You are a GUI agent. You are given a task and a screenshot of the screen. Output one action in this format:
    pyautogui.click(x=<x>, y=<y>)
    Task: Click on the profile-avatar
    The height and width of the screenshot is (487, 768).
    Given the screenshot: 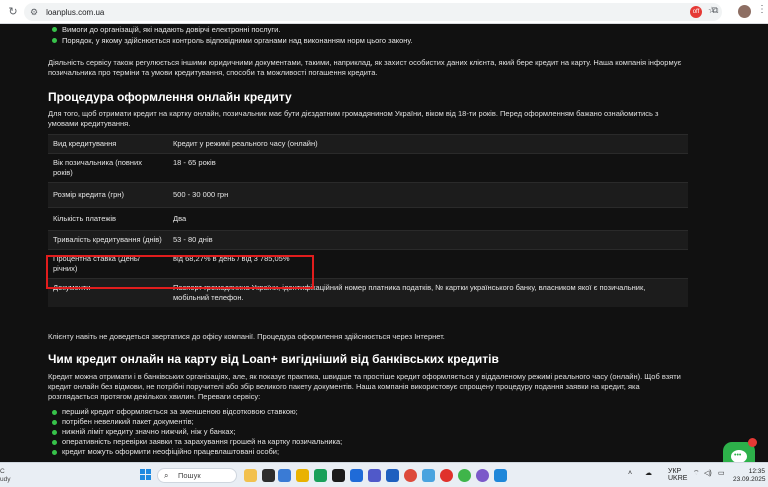 What is the action you would take?
    pyautogui.click(x=744, y=11)
    